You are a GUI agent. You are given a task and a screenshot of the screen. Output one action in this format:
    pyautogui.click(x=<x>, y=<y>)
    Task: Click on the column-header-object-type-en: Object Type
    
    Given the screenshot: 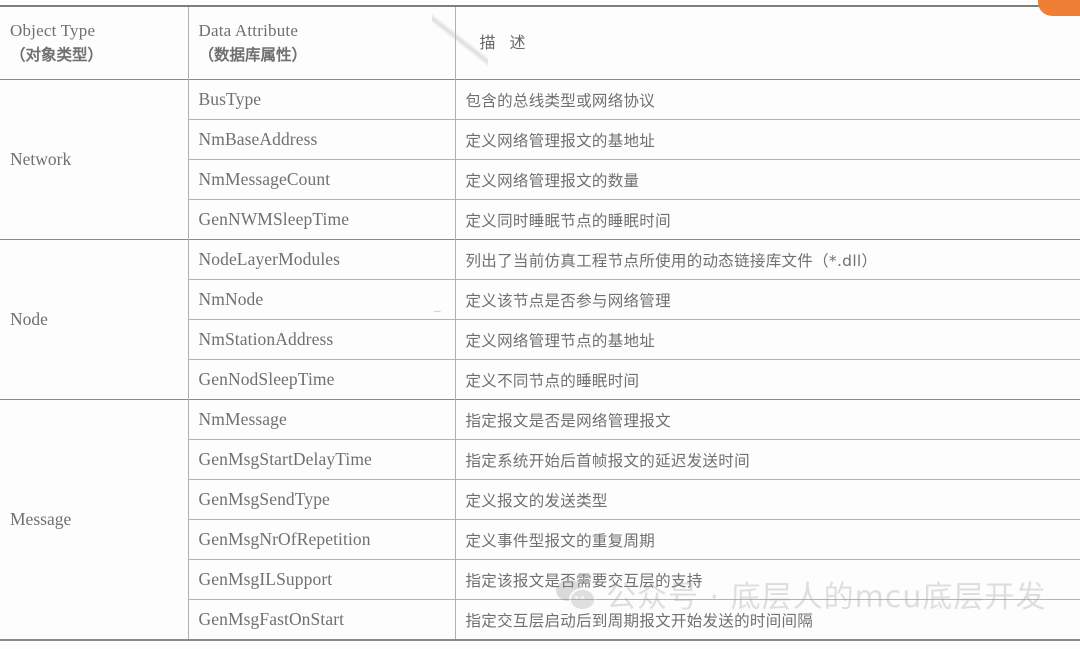 What is the action you would take?
    pyautogui.click(x=53, y=31)
    